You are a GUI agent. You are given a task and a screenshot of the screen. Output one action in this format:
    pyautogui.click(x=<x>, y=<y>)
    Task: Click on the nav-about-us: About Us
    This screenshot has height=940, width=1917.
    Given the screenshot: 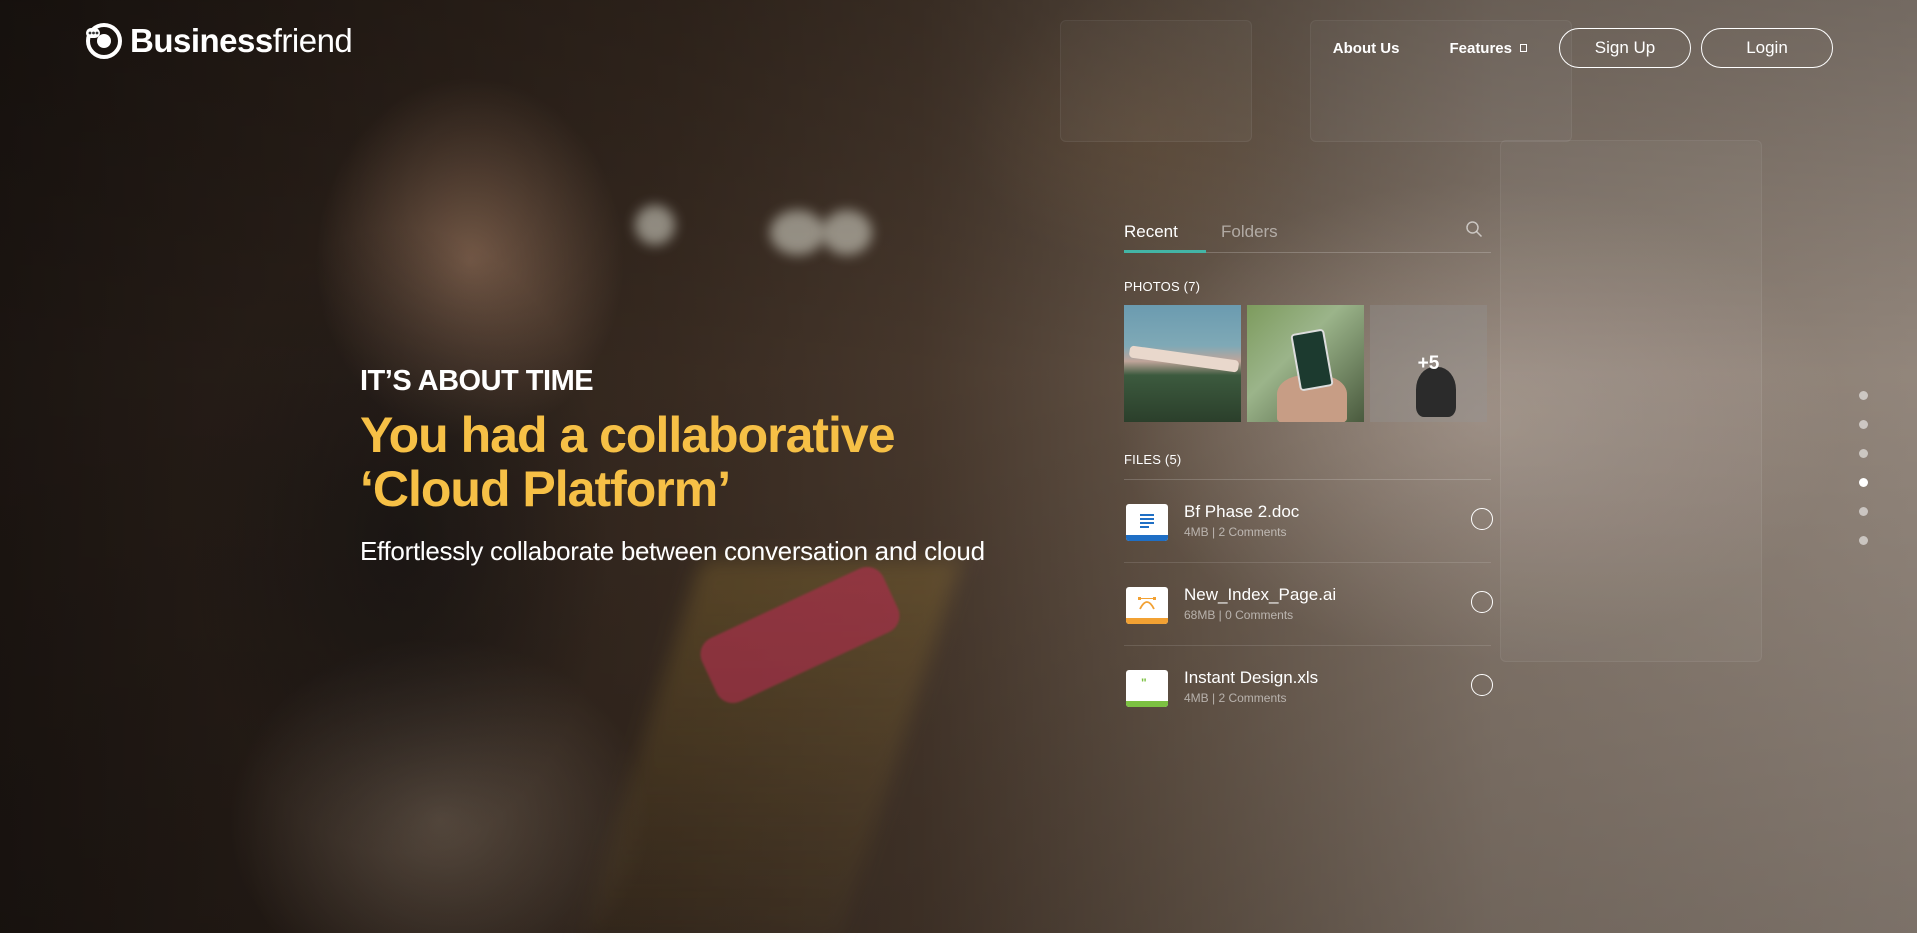 What is the action you would take?
    pyautogui.click(x=1366, y=48)
    